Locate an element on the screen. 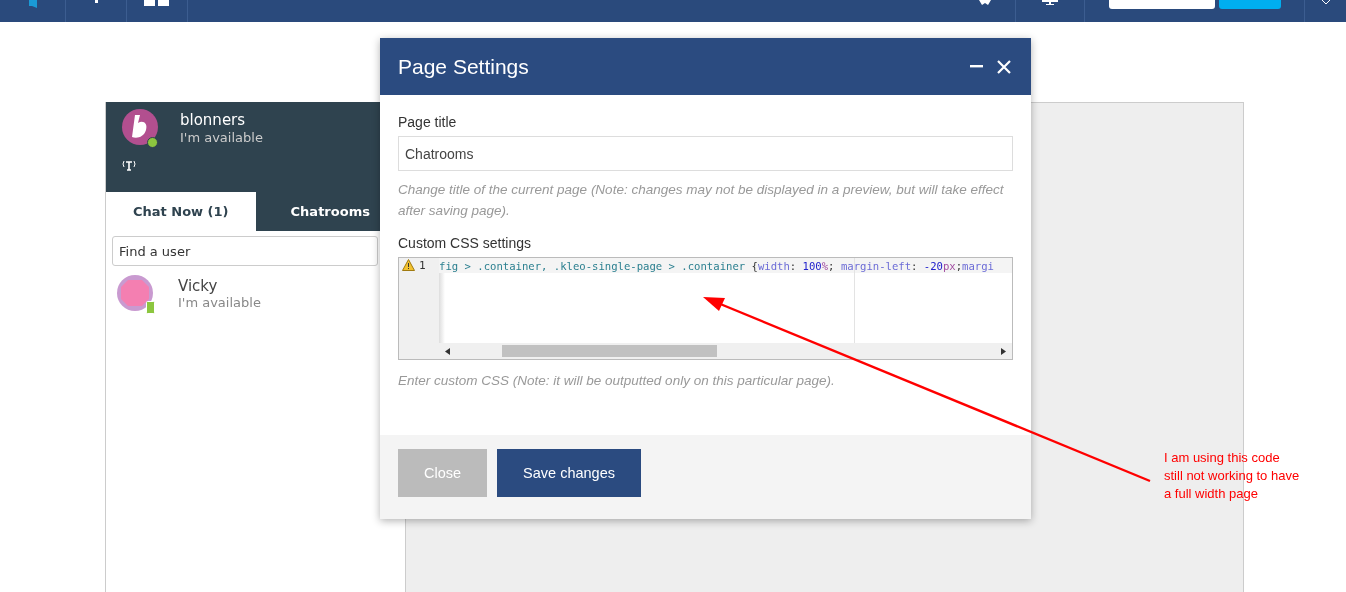  page-title-field: Chatrooms is located at coordinates (705, 153).